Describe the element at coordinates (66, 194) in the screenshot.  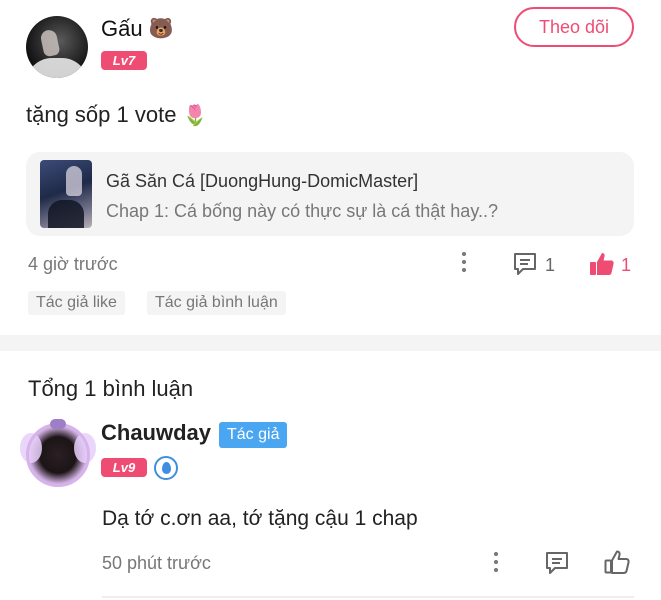
I see `manga-cover-image` at that location.